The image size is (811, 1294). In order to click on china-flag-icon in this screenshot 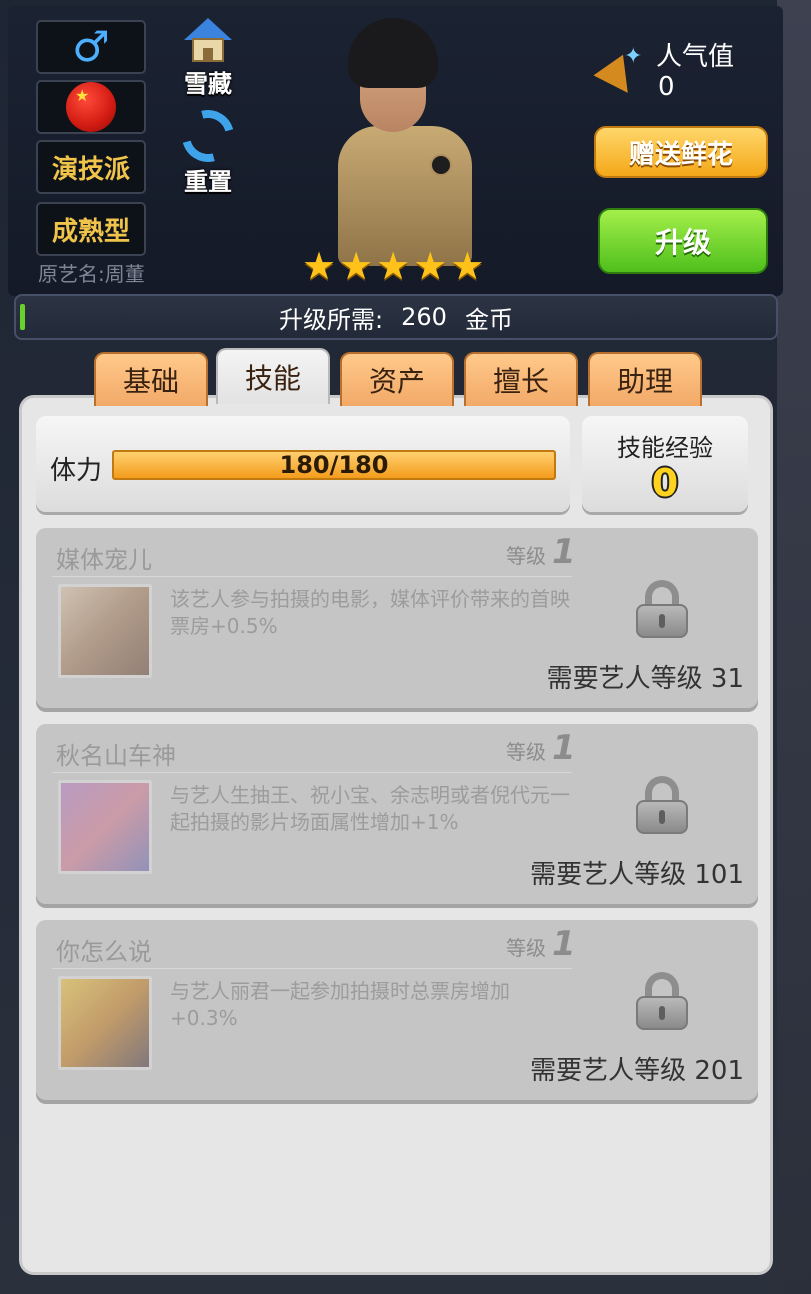, I will do `click(91, 107)`.